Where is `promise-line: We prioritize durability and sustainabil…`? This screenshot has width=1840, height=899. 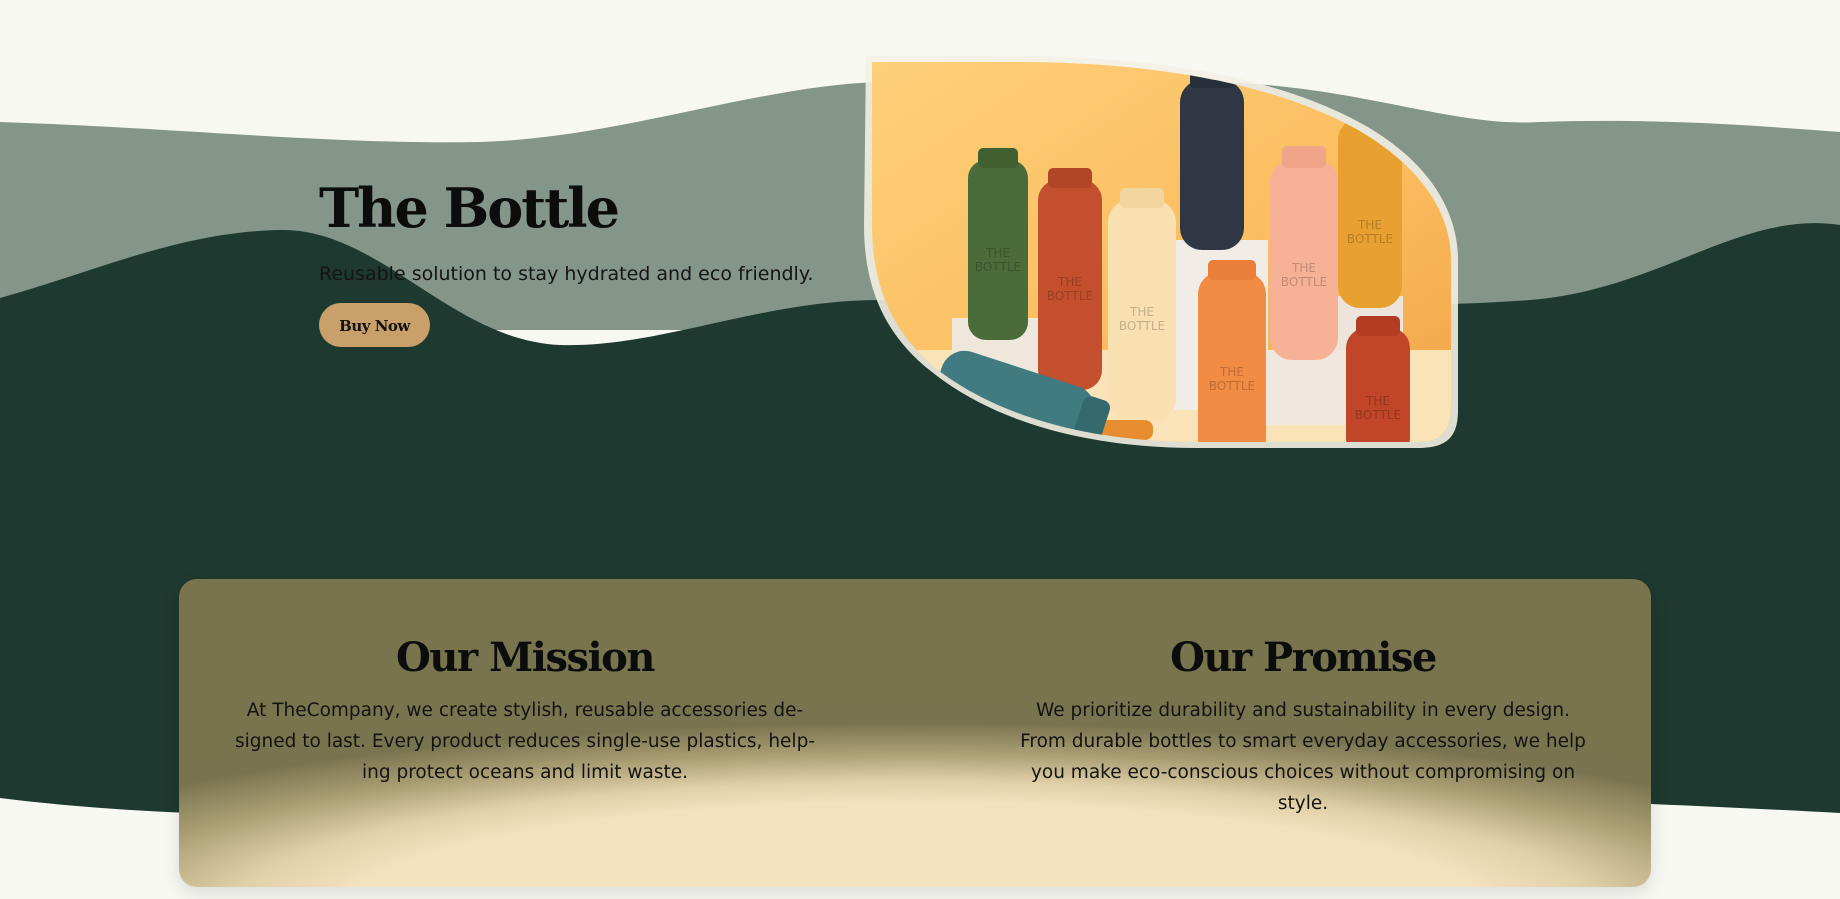
promise-line: We prioritize durability and sustainabil… is located at coordinates (1303, 710).